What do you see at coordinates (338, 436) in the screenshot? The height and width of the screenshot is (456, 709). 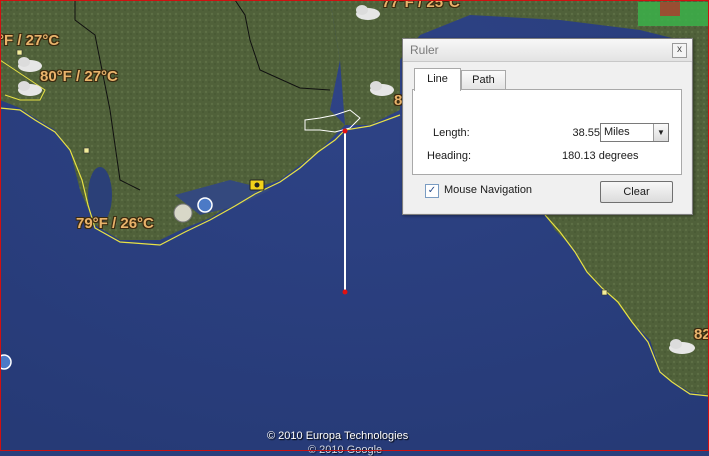 I see `map-copyright: © 2010 Europa Technologies` at bounding box center [338, 436].